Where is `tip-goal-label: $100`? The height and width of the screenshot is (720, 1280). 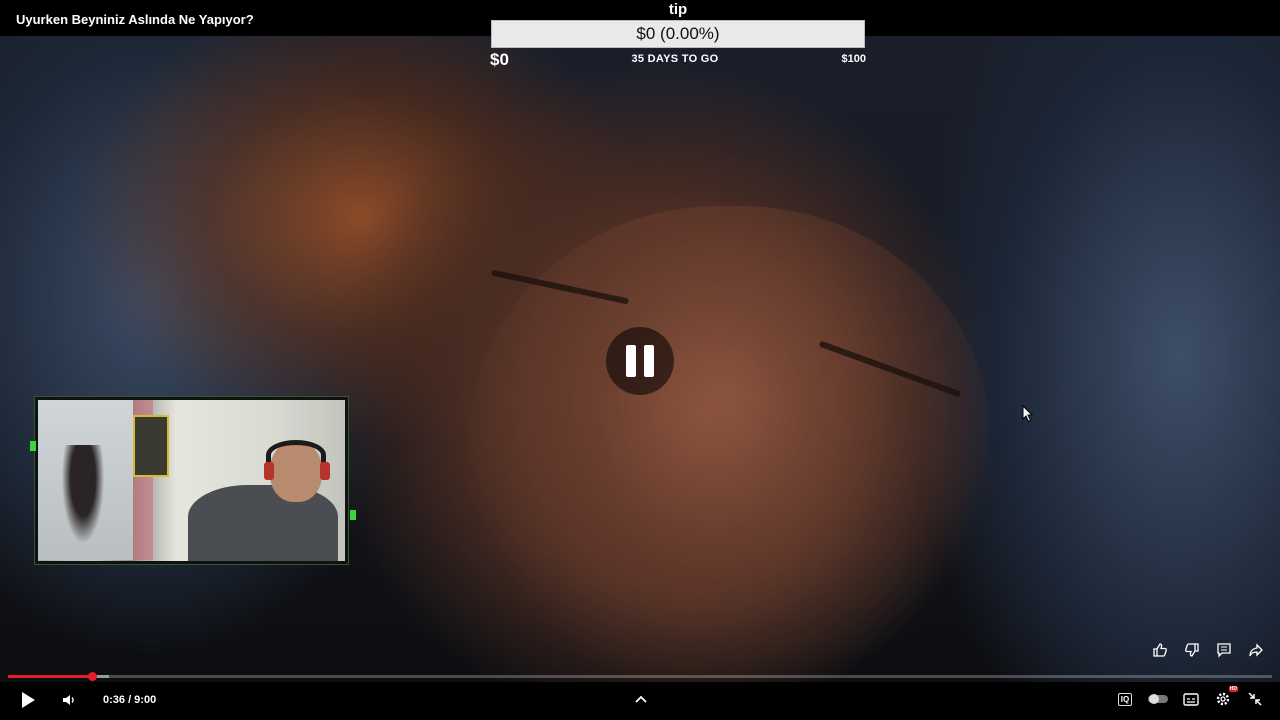
tip-goal-label: $100 is located at coordinates (853, 59).